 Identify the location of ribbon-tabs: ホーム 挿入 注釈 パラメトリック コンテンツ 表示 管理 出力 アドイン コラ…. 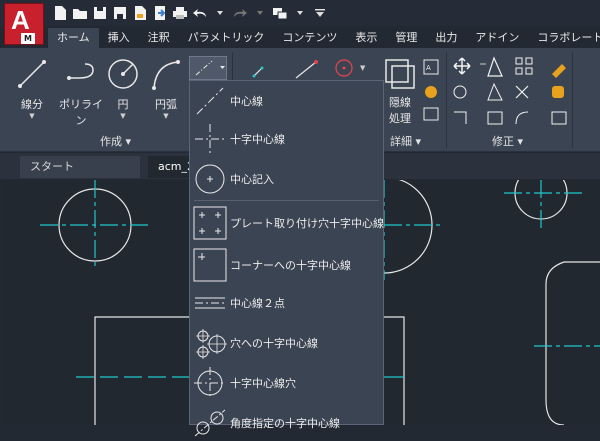
(324, 38).